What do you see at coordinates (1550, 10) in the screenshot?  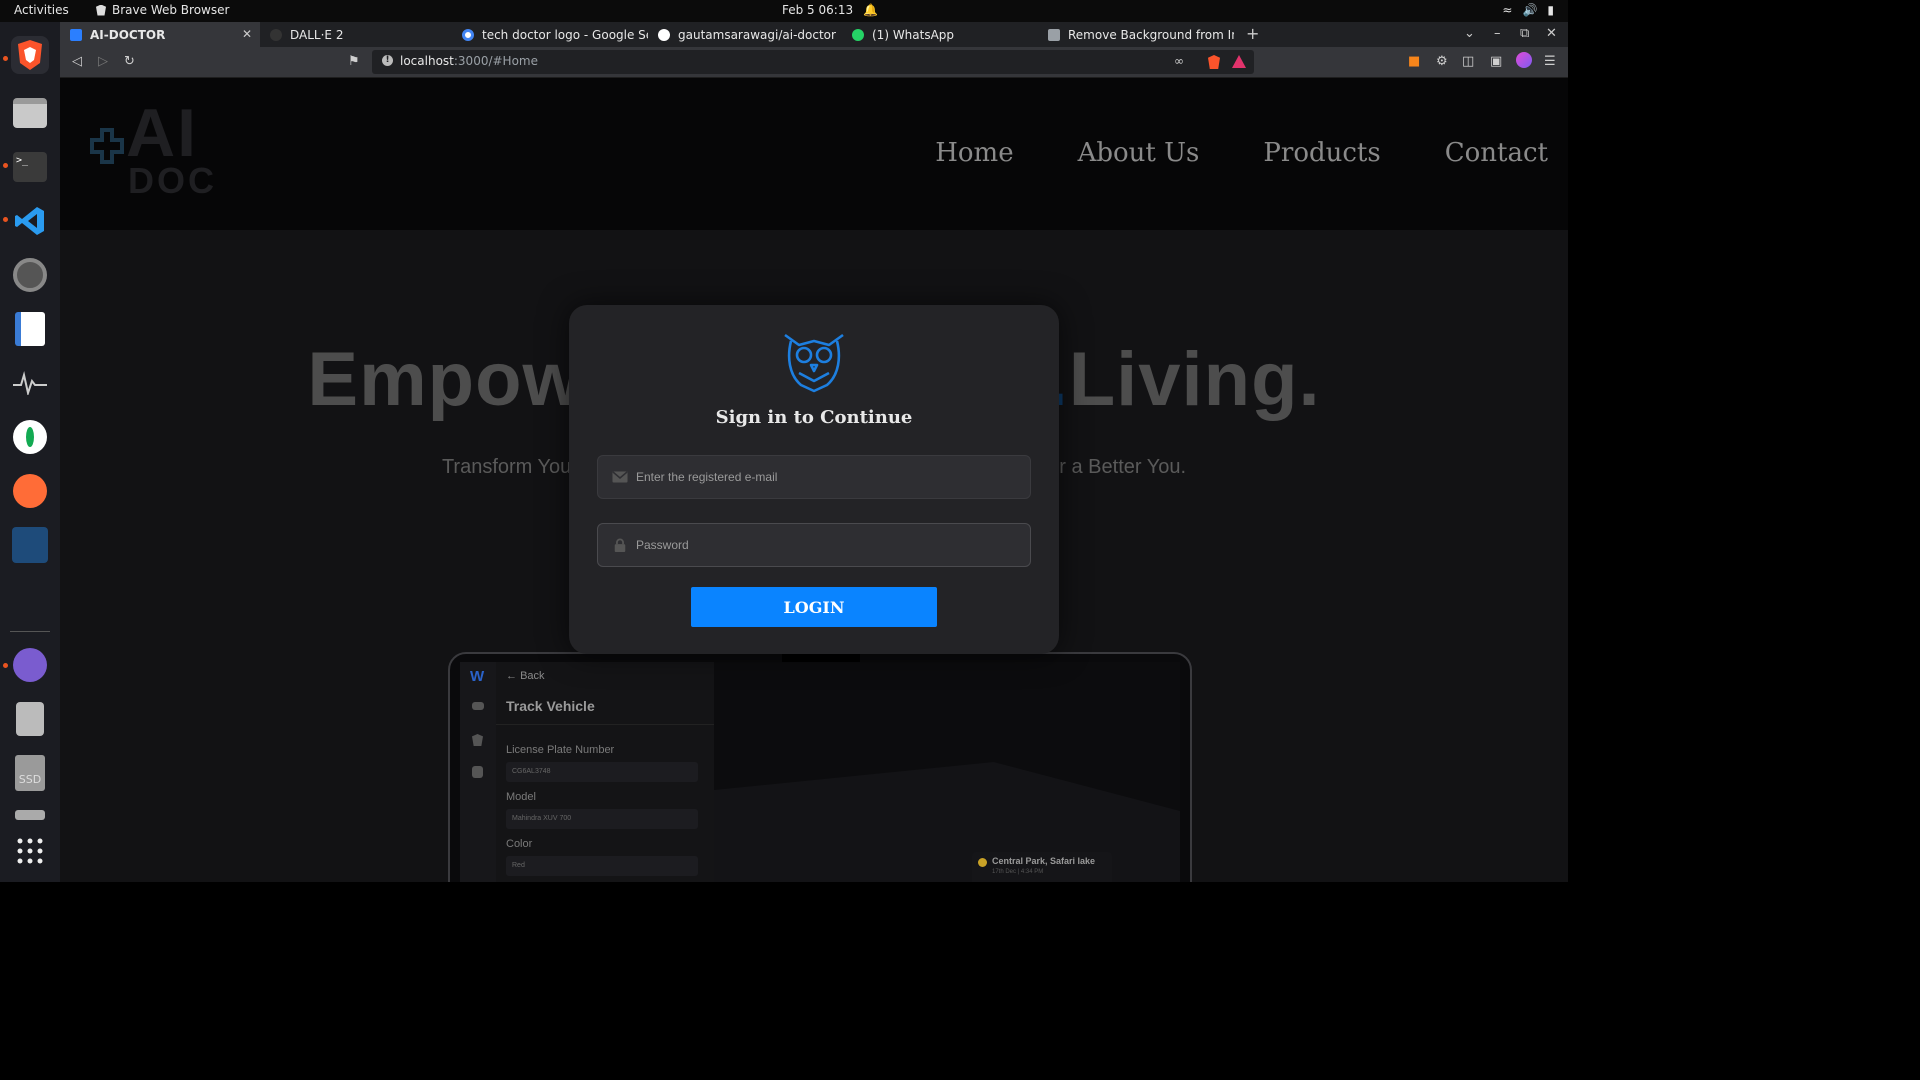 I see `battery-icon: ▮` at bounding box center [1550, 10].